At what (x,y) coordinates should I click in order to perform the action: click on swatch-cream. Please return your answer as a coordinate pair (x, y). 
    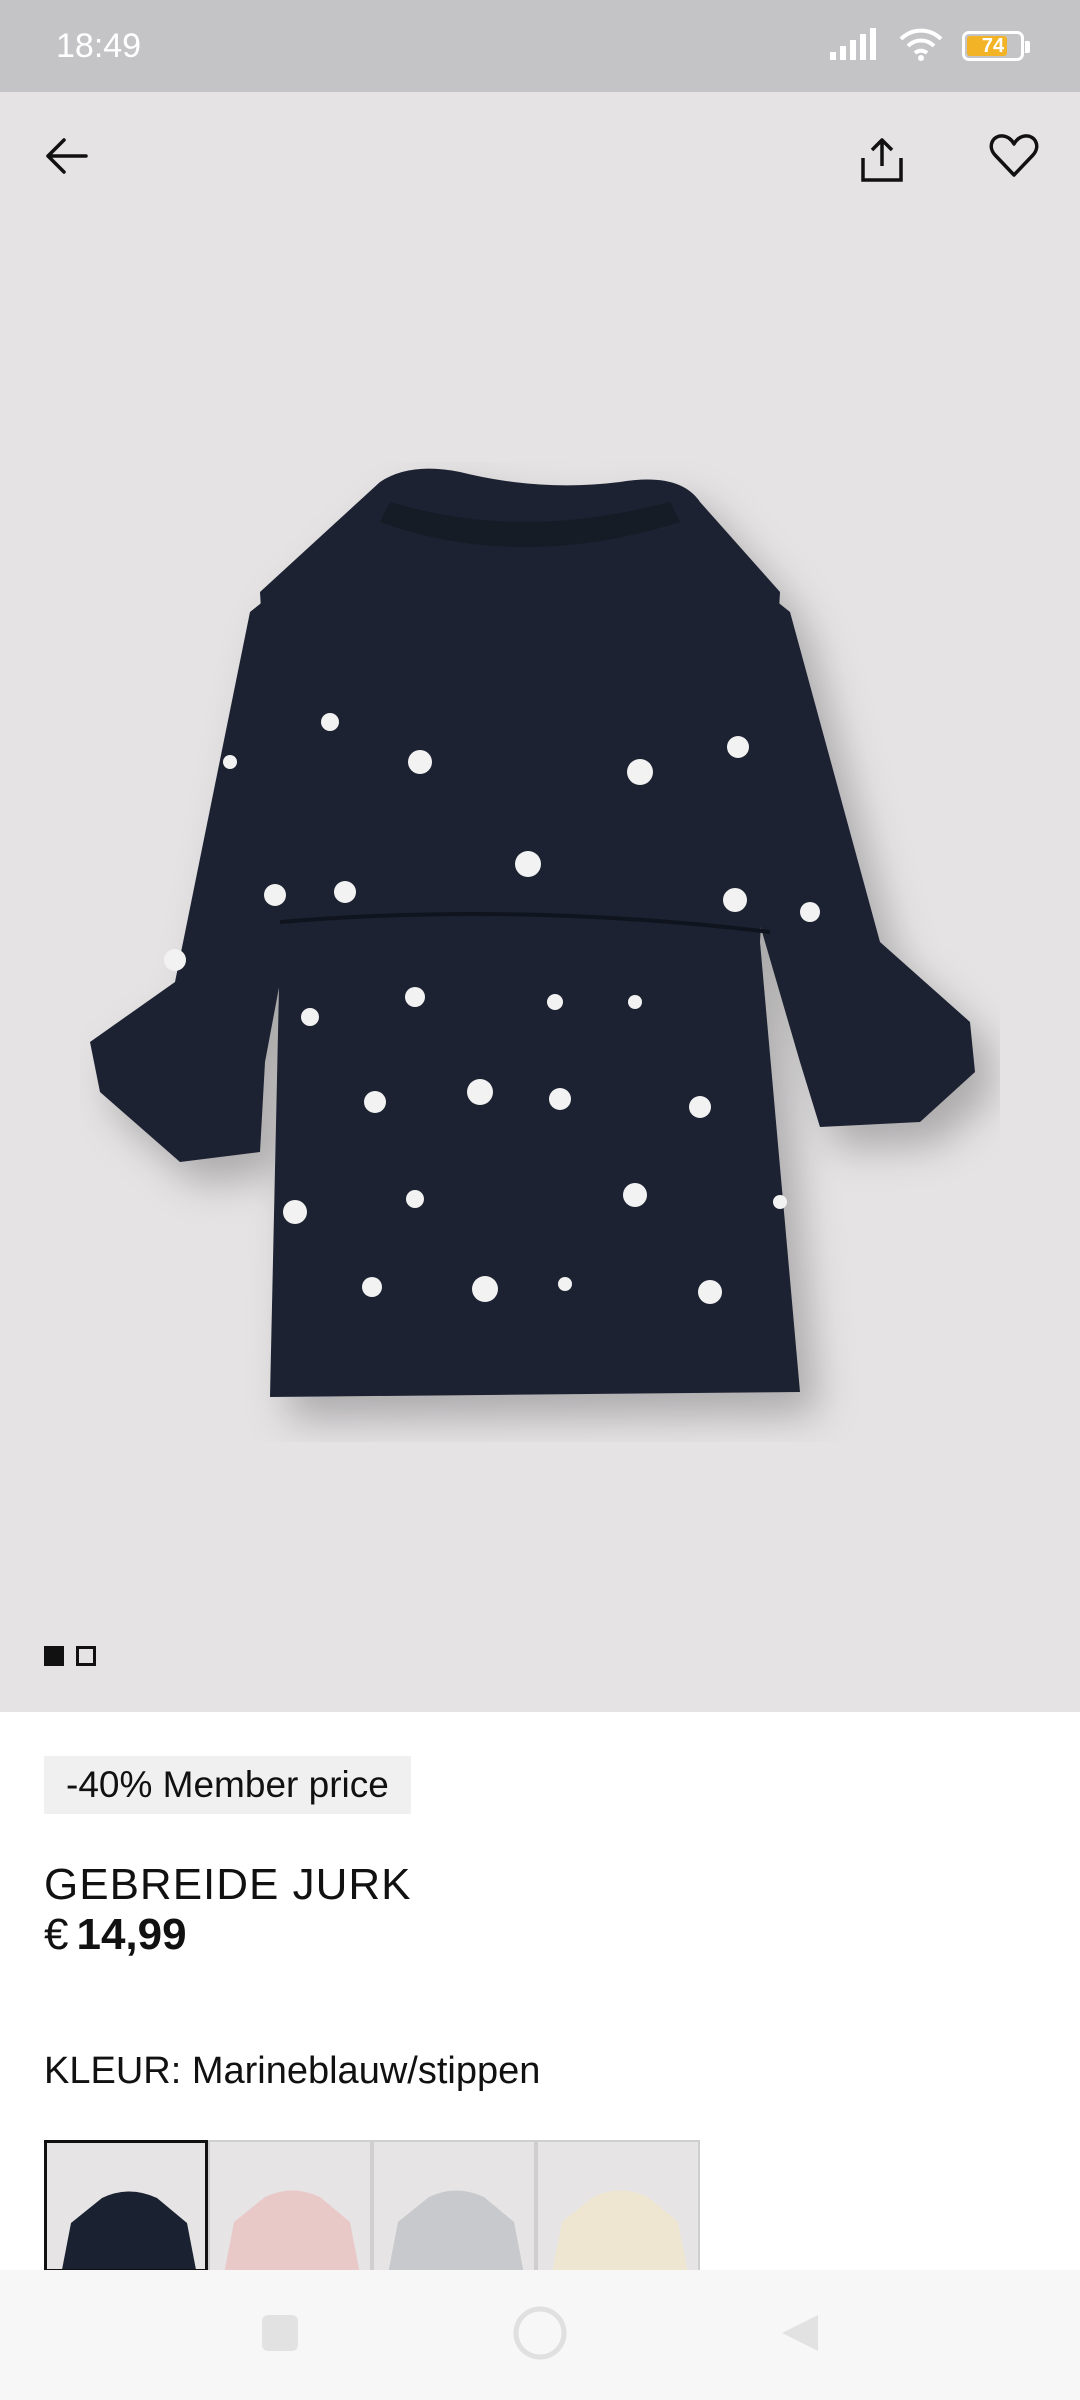
    Looking at the image, I should click on (618, 2206).